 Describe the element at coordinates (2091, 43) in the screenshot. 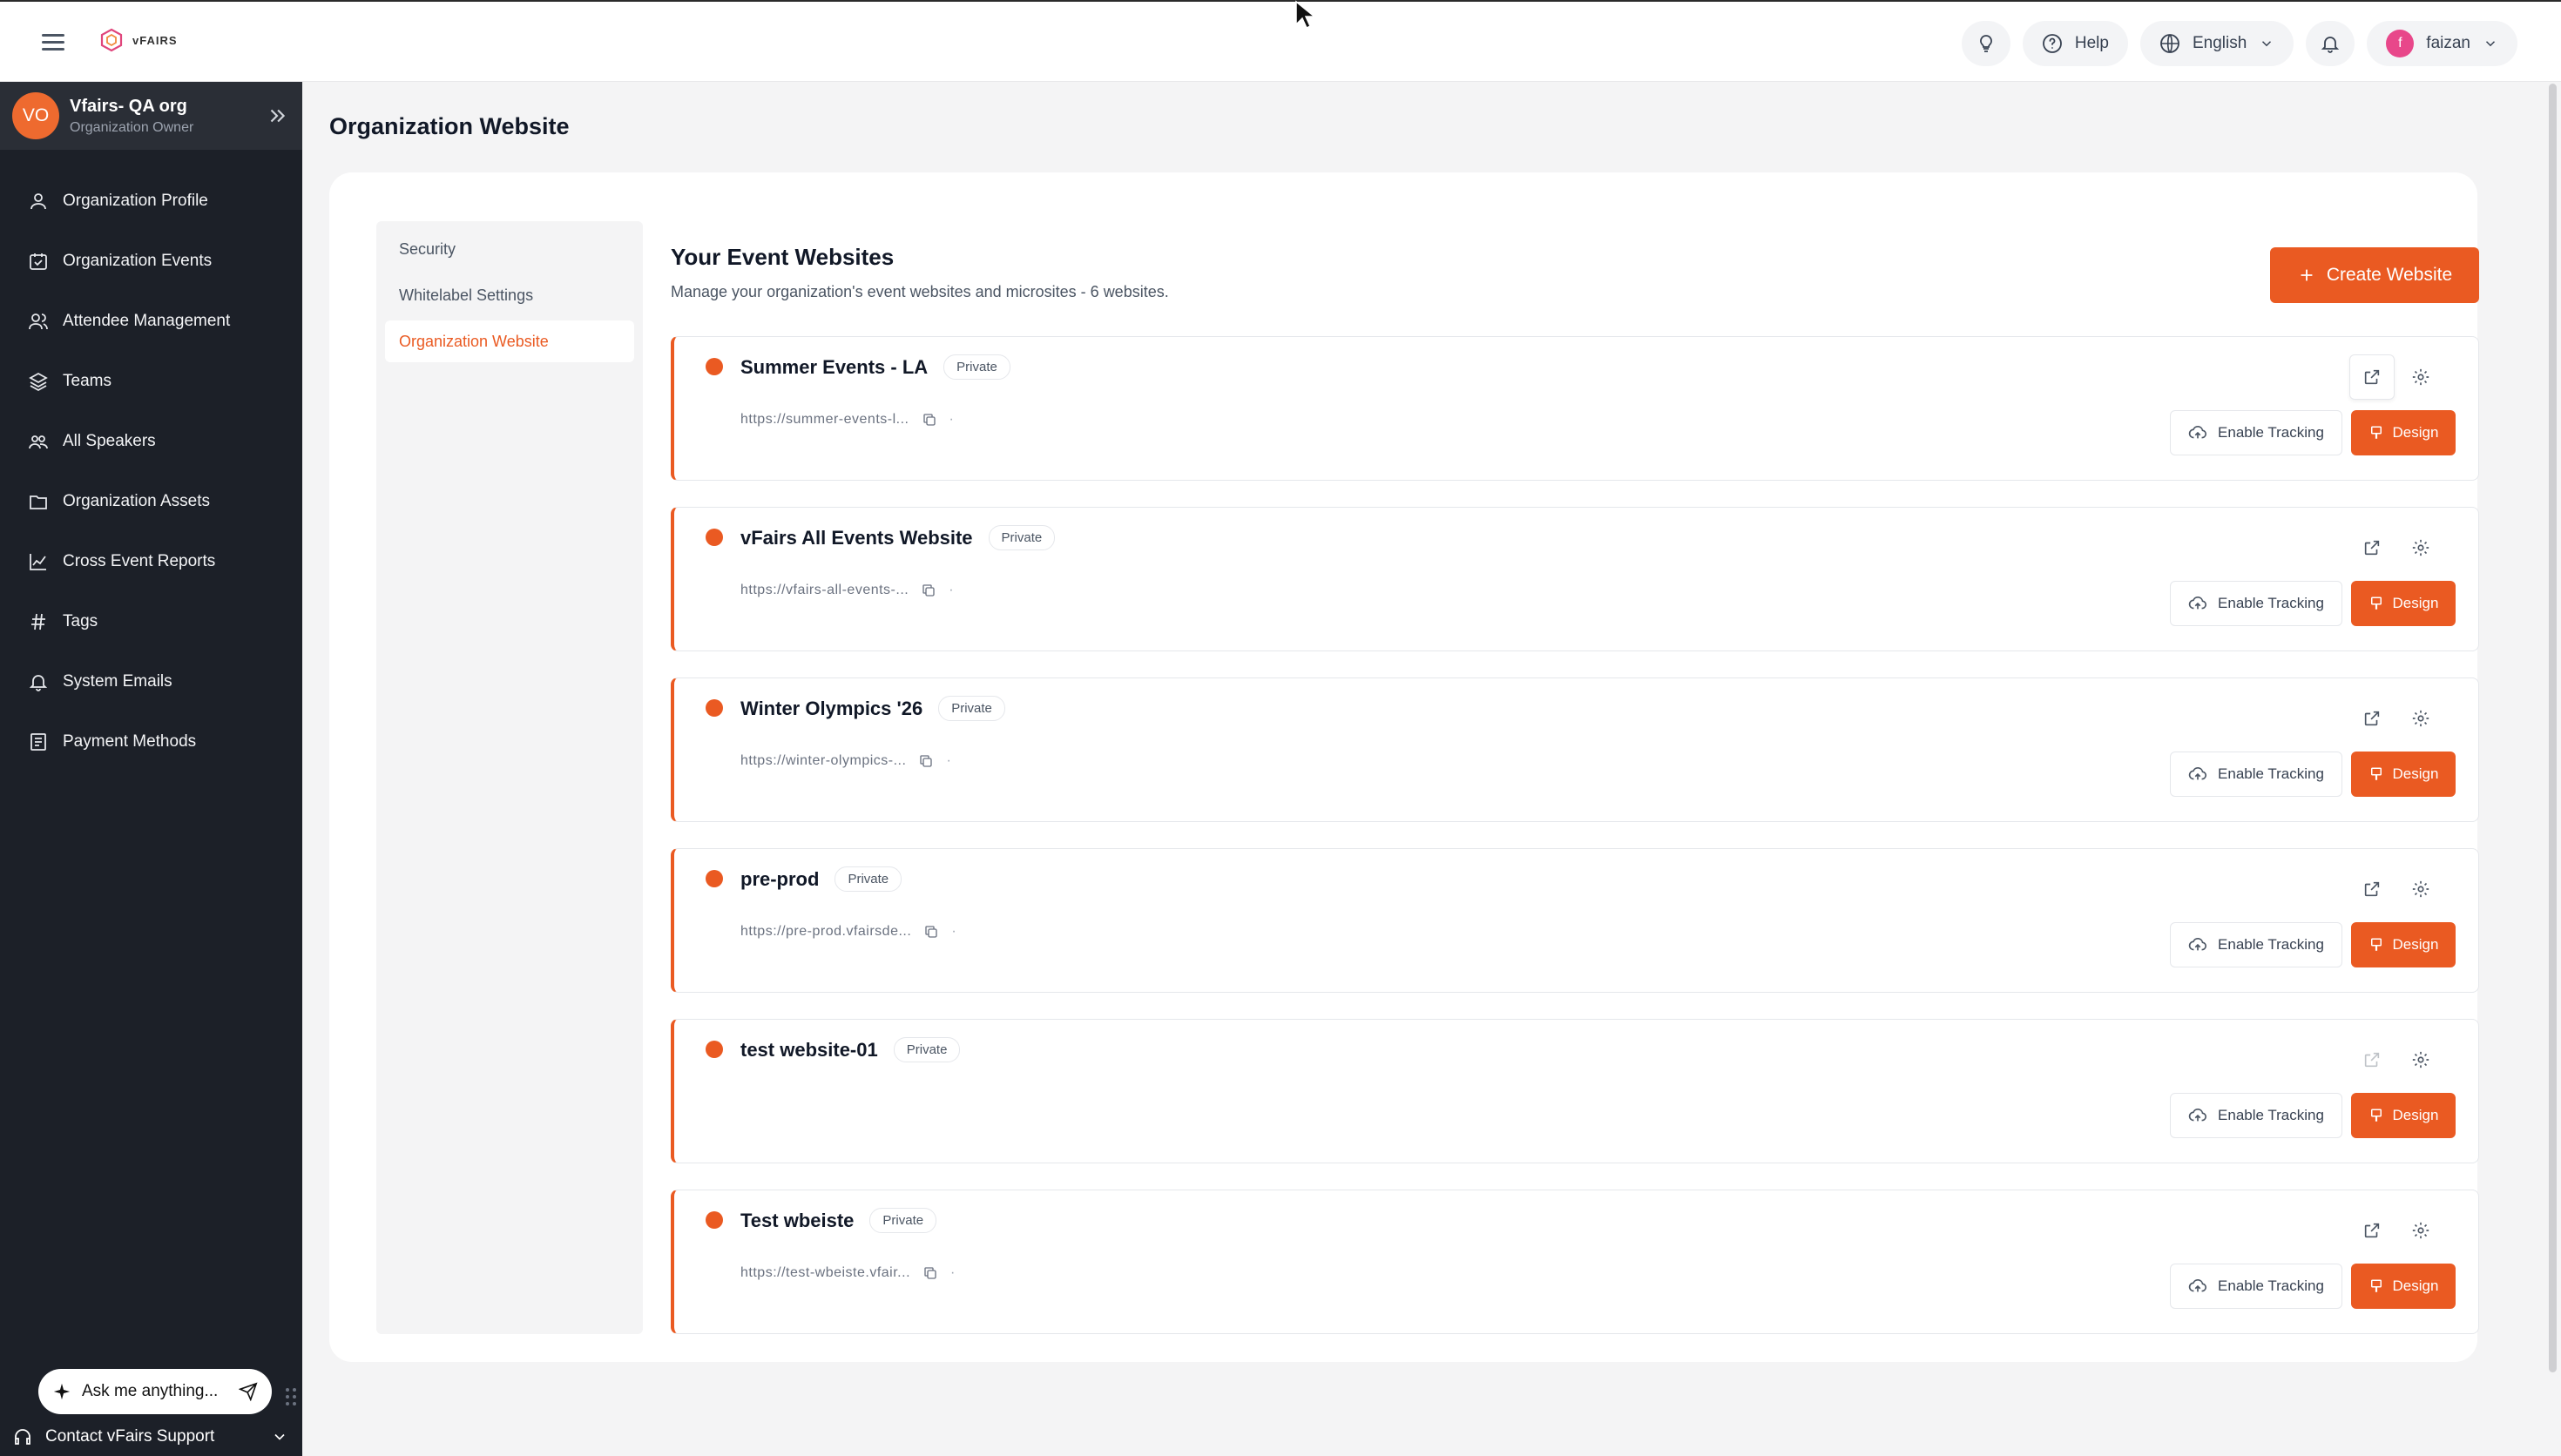

I see `help-label: Help` at that location.